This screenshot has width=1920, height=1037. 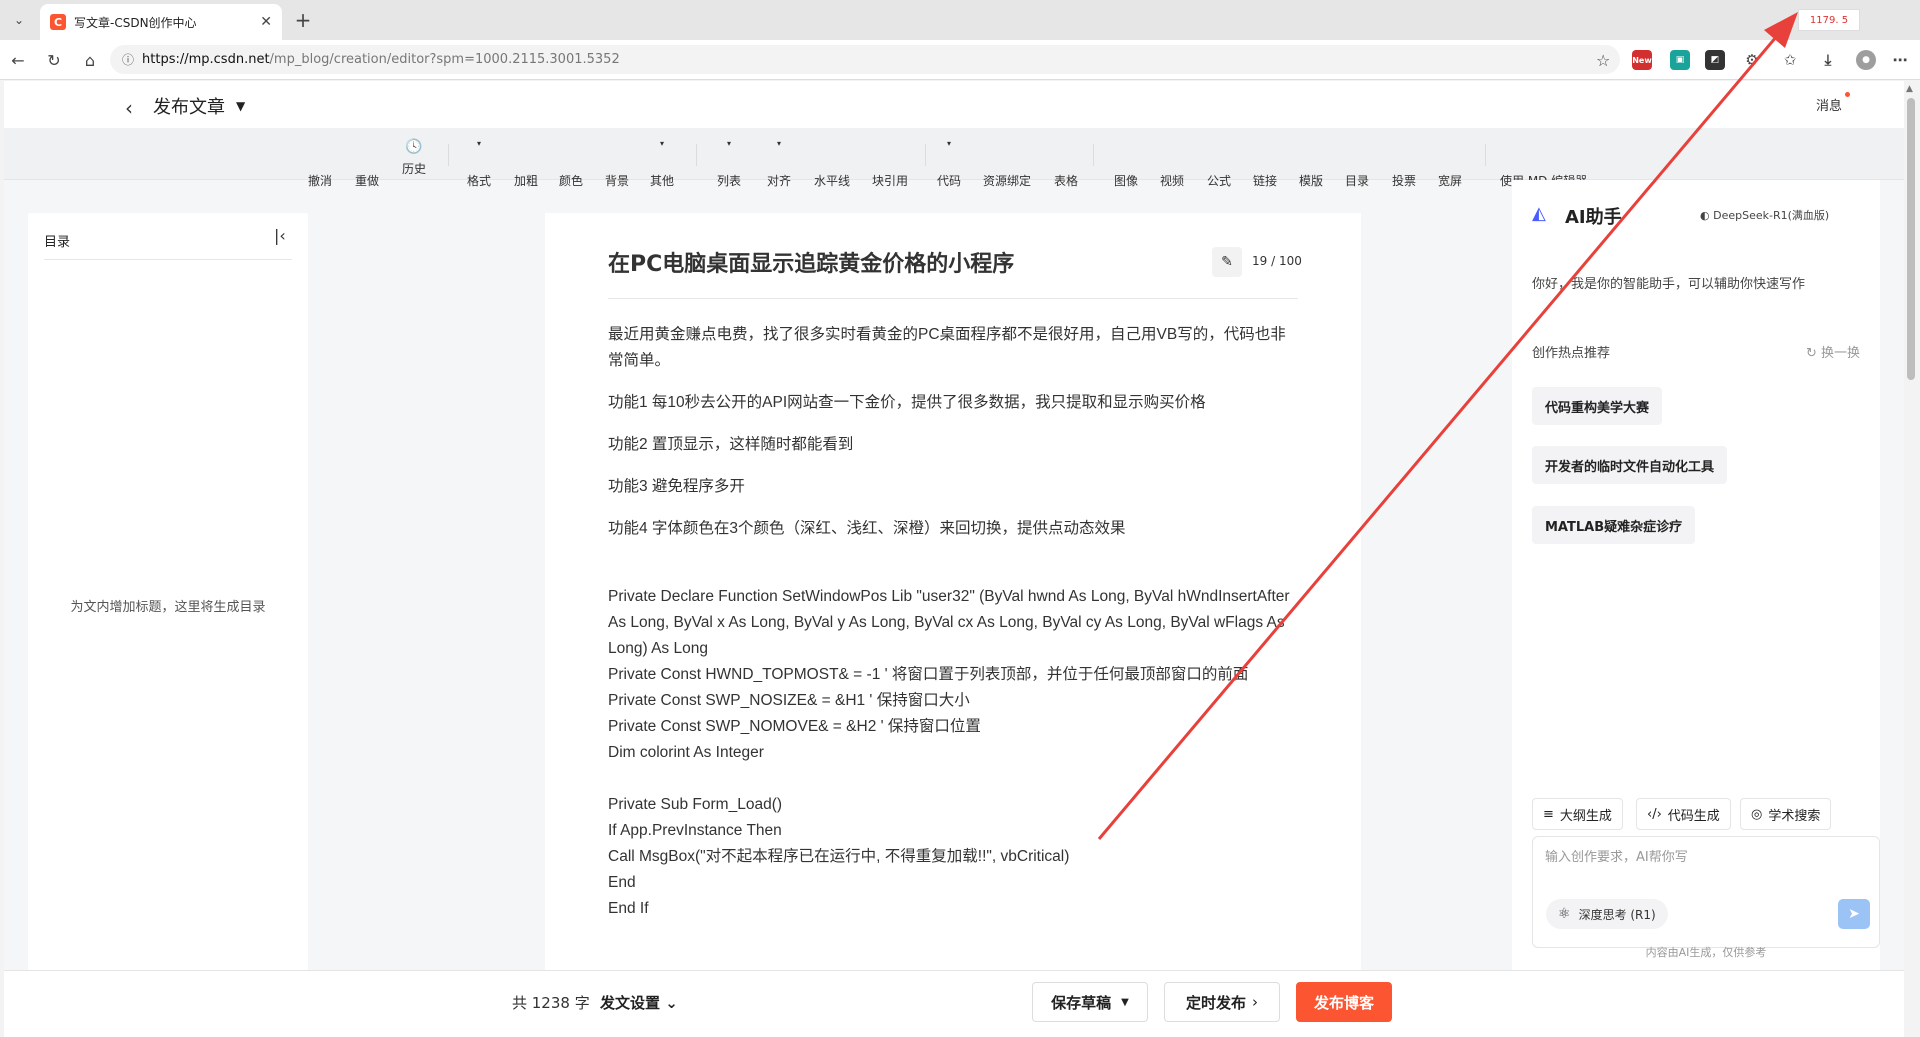 What do you see at coordinates (1828, 60) in the screenshot?
I see `downloads-icon: ⤓` at bounding box center [1828, 60].